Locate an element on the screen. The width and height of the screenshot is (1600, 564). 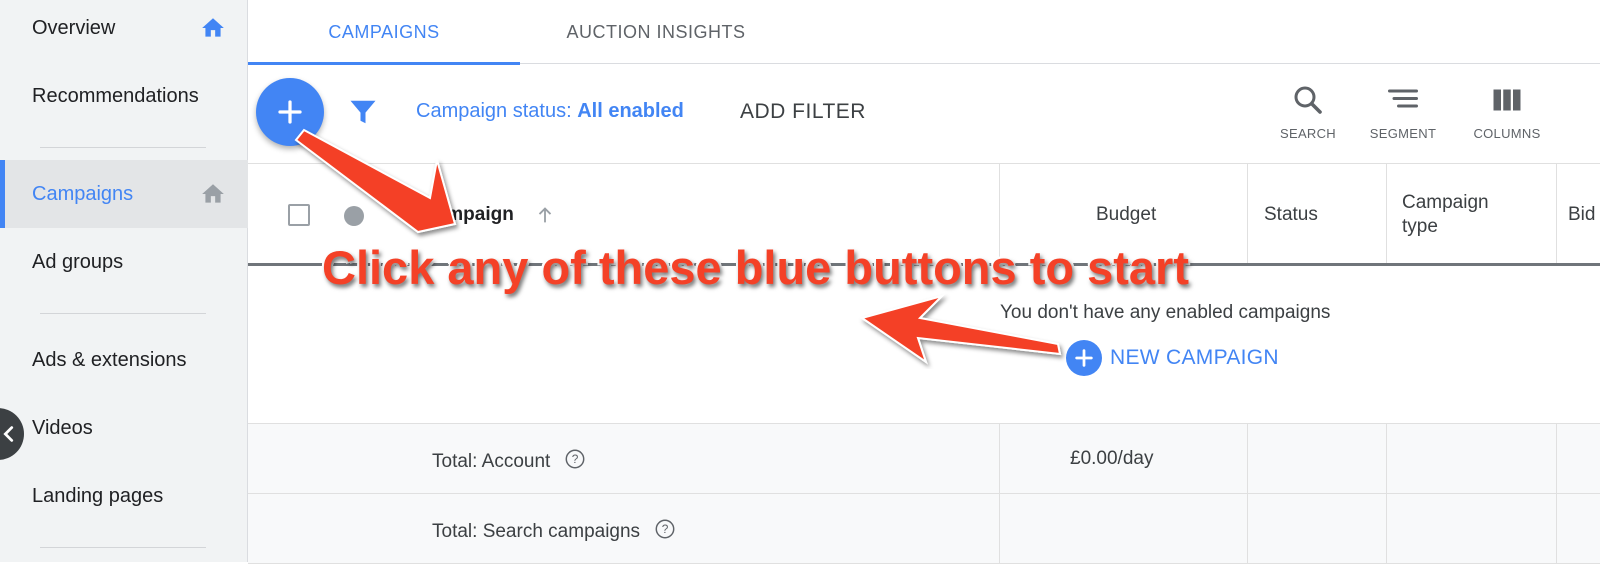
filter-icon is located at coordinates (363, 112).